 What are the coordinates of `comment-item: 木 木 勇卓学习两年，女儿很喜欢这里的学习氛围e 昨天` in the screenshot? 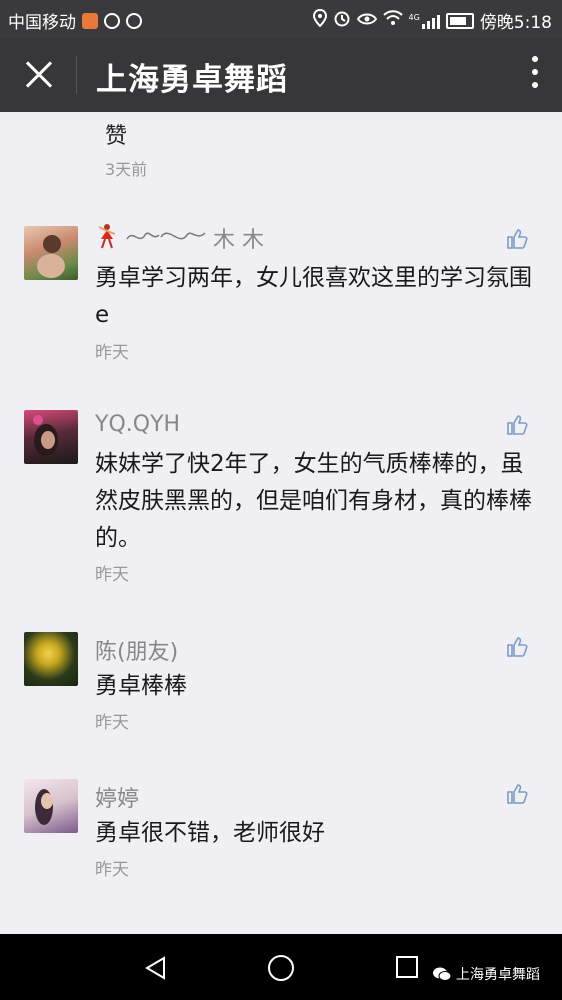 It's located at (281, 294).